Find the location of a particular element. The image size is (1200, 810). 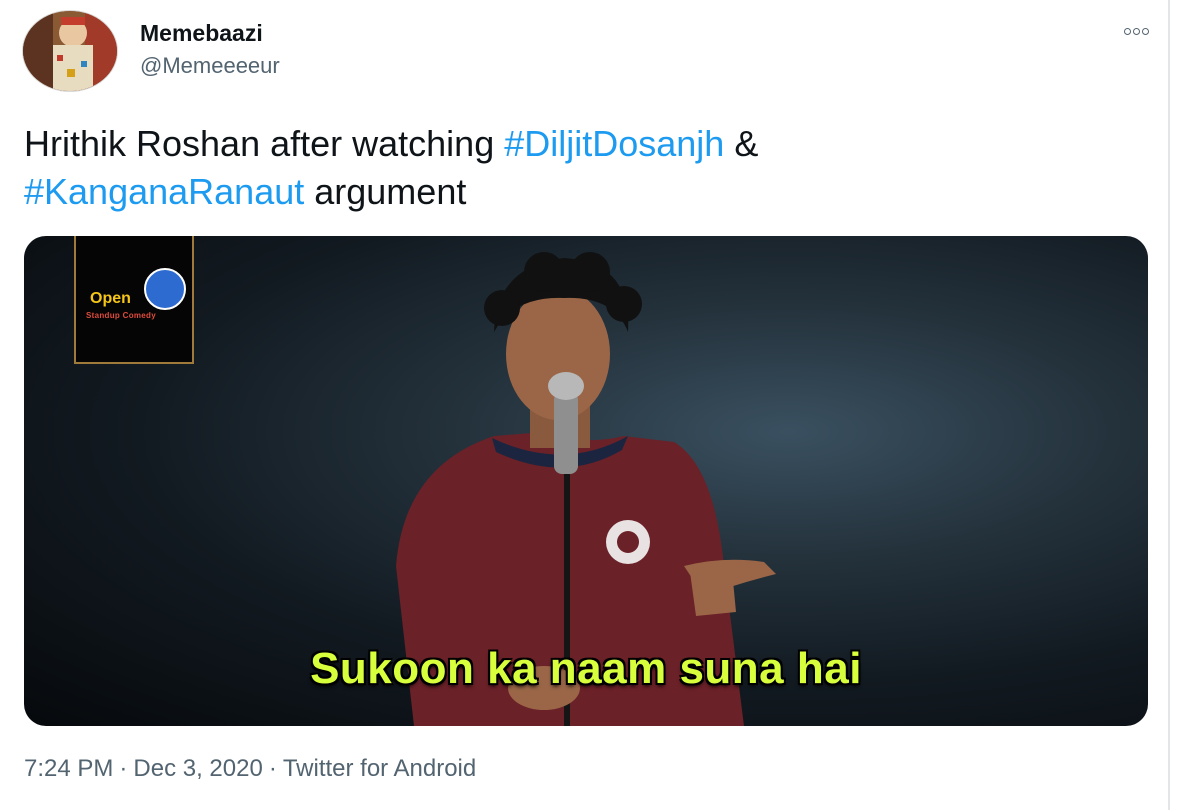

tweet-text-suffix: argument is located at coordinates (385, 191).